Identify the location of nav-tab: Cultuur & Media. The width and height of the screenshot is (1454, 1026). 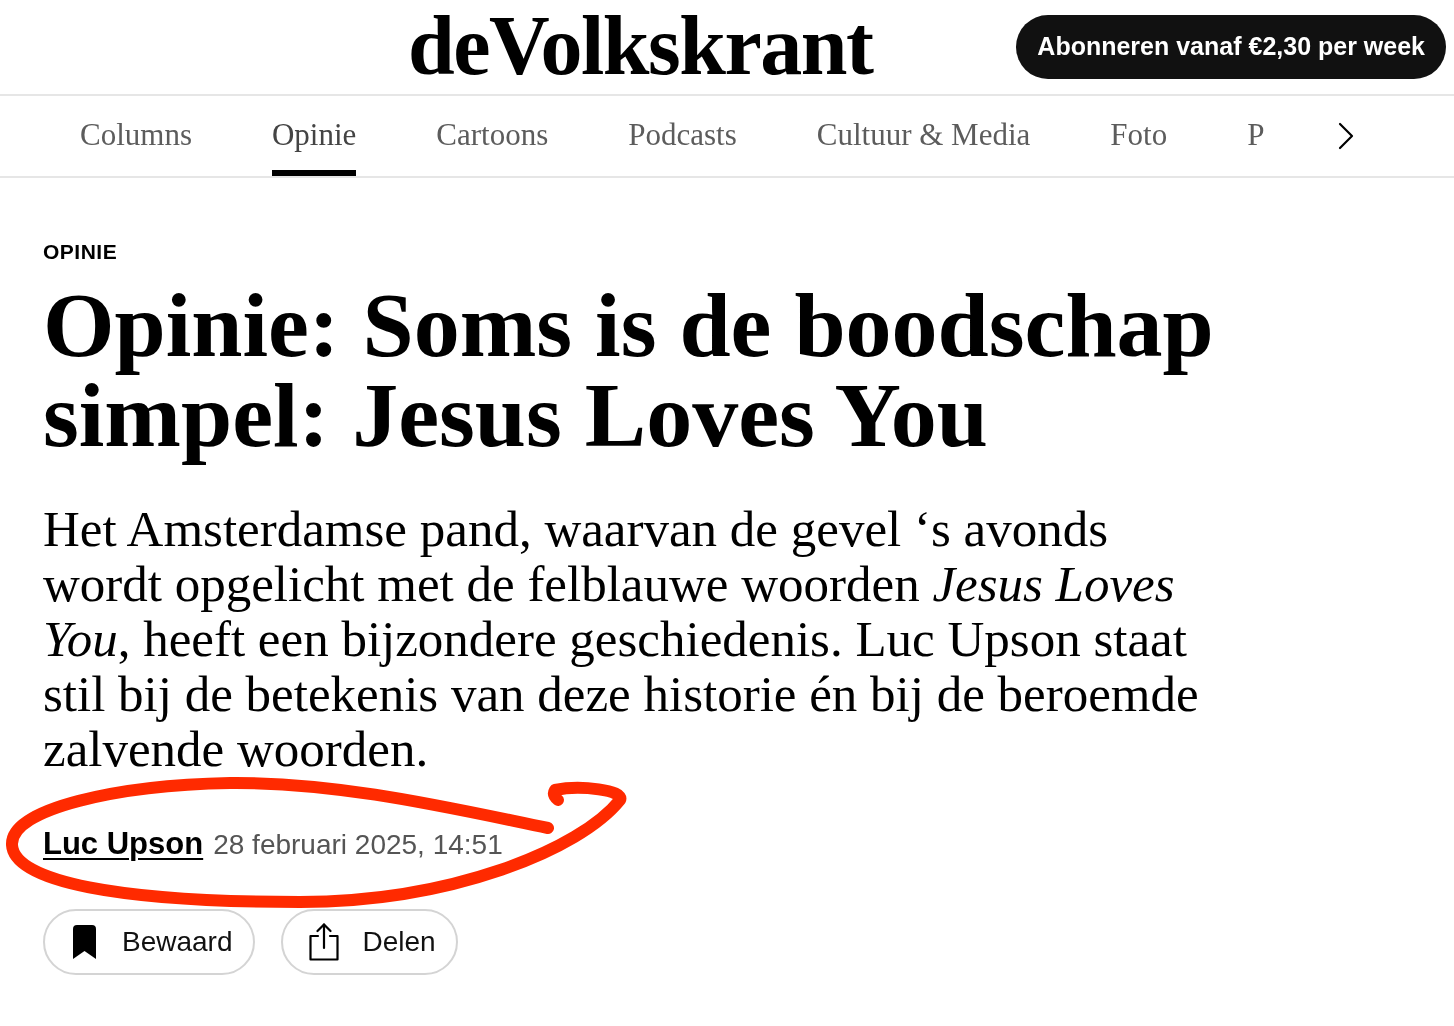
(923, 136).